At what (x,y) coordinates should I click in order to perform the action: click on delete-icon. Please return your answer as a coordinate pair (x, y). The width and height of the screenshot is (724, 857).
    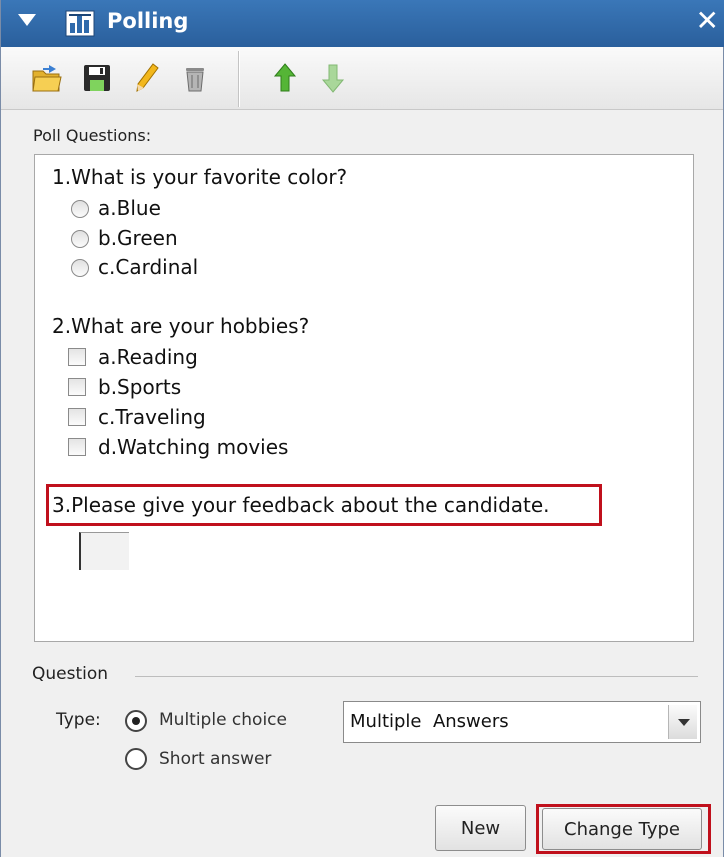
    Looking at the image, I should click on (195, 78).